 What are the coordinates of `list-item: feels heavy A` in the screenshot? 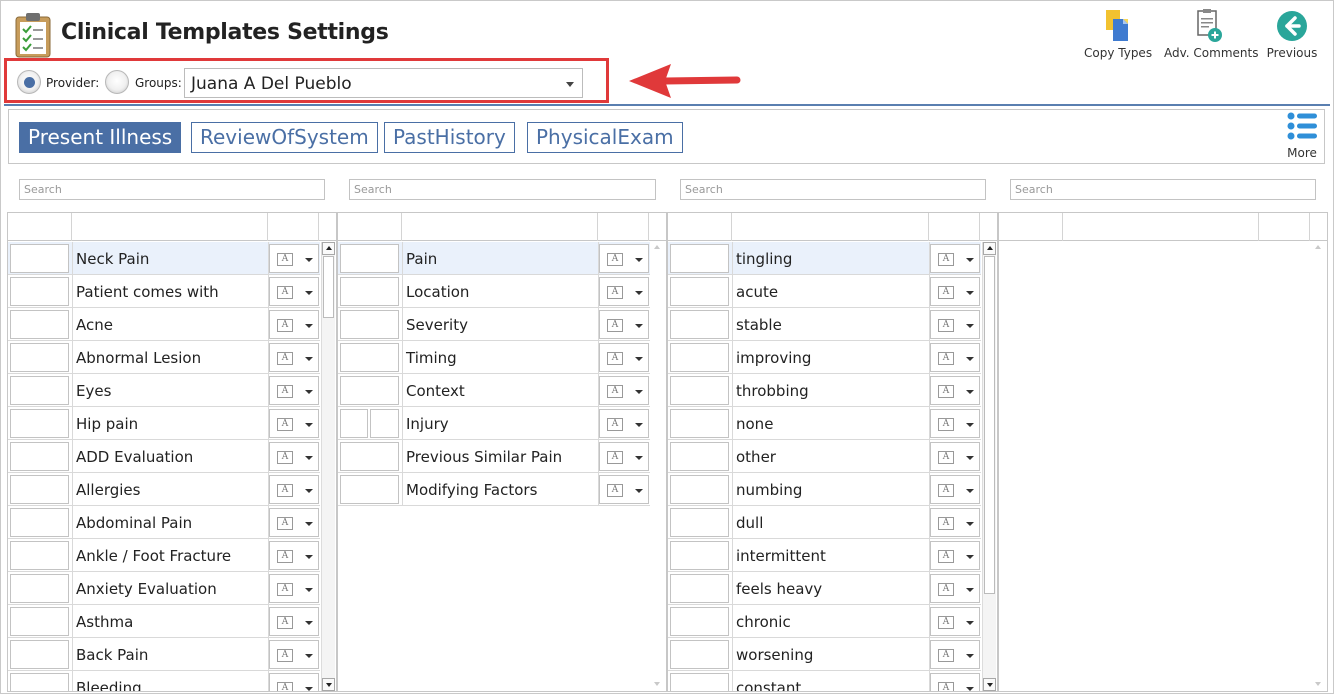 It's located at (824, 588).